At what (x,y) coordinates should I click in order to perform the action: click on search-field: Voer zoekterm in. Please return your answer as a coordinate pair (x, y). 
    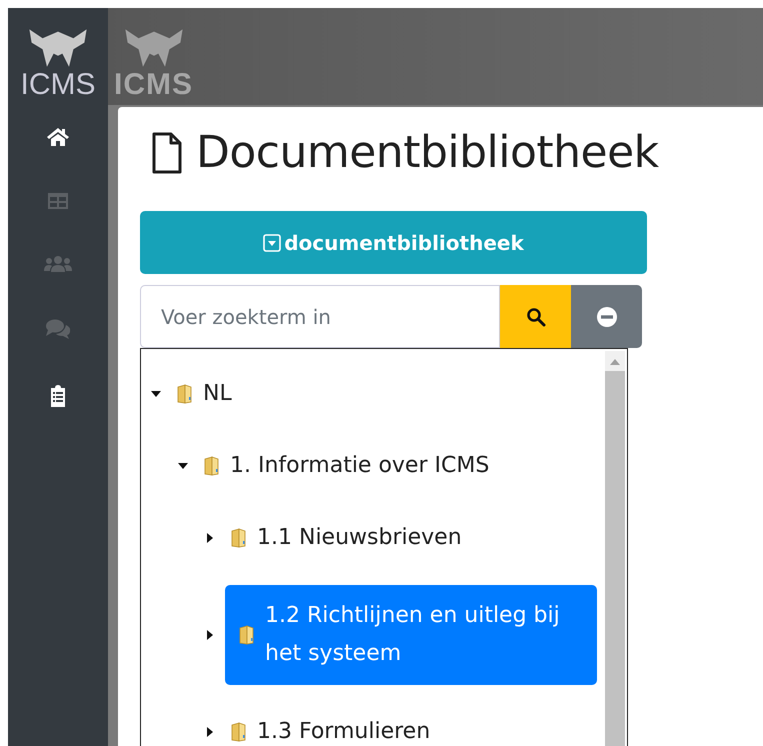
    Looking at the image, I should click on (320, 316).